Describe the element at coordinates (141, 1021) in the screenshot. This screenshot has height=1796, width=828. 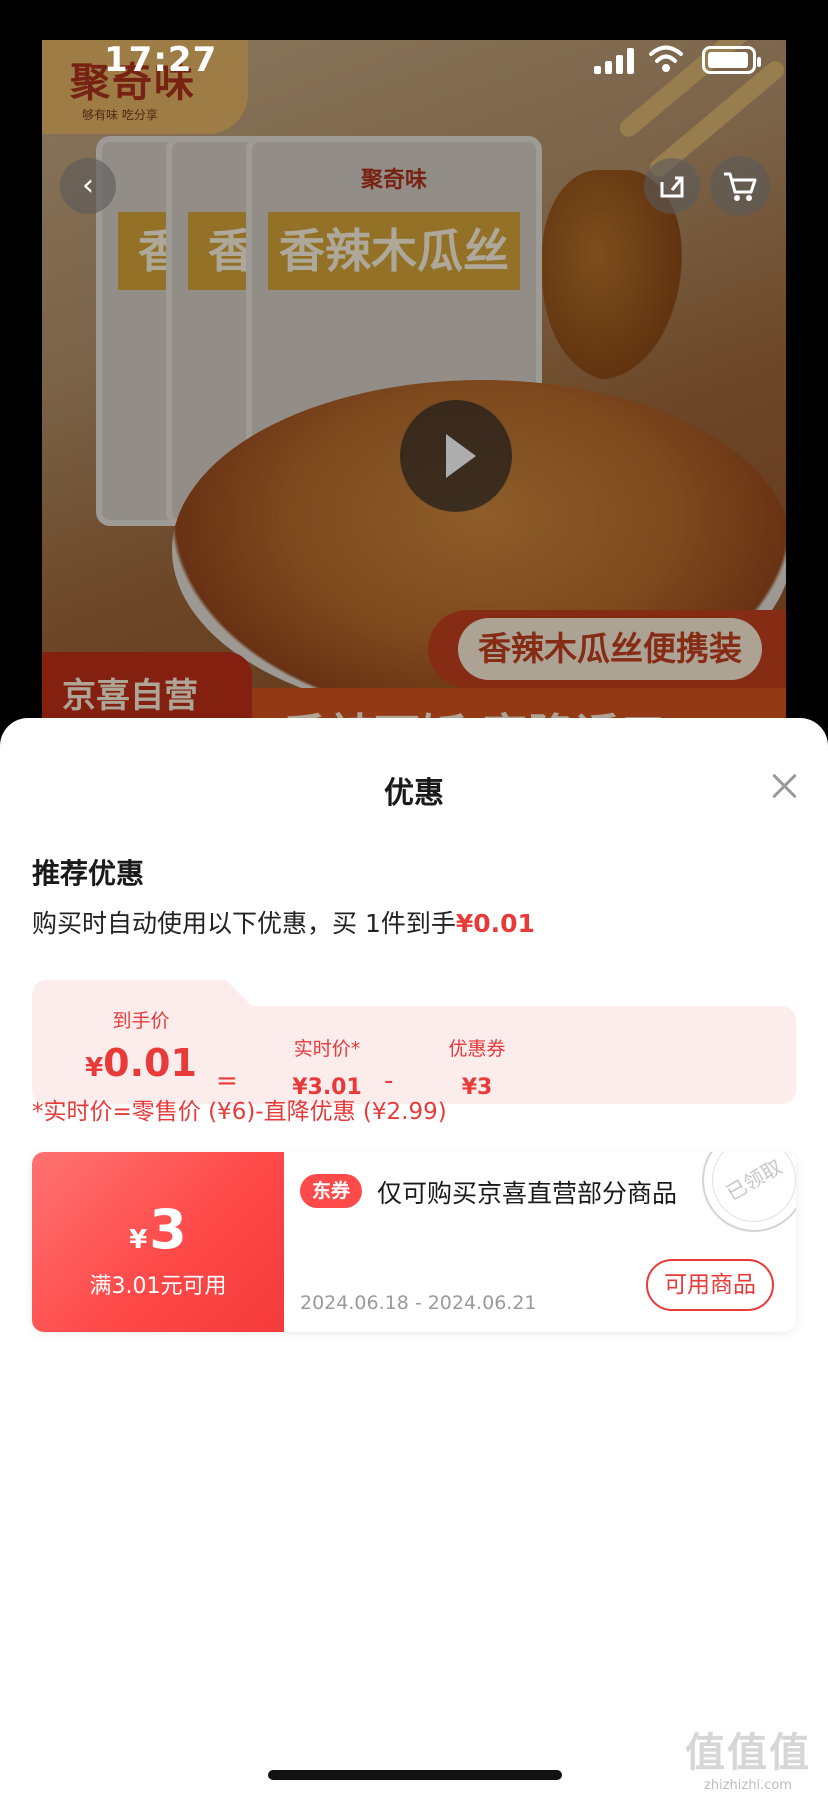
I see `final-price-label: 到手价` at that location.